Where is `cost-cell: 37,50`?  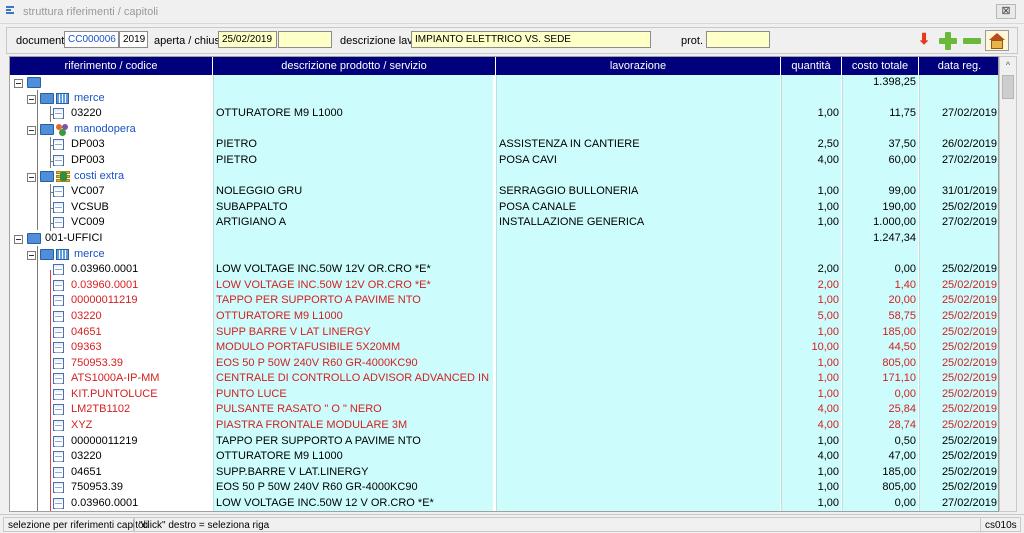 cost-cell: 37,50 is located at coordinates (880, 145).